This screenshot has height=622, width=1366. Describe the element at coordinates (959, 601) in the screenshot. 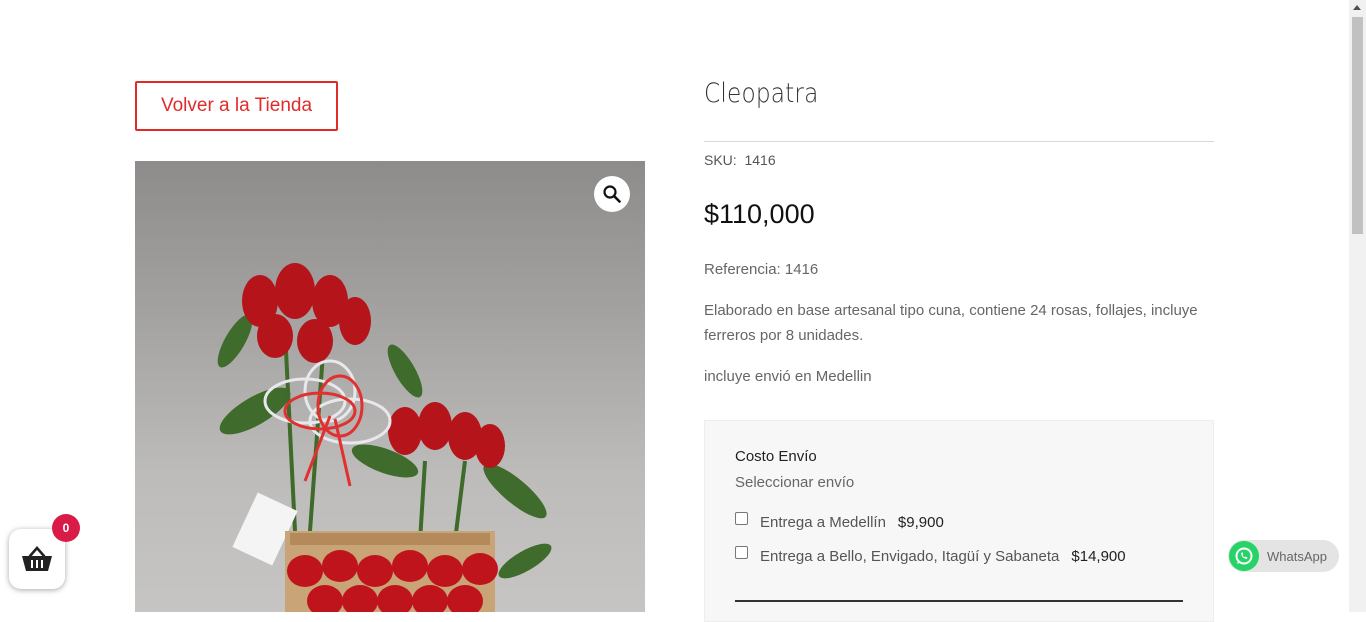

I see `box-divider` at that location.